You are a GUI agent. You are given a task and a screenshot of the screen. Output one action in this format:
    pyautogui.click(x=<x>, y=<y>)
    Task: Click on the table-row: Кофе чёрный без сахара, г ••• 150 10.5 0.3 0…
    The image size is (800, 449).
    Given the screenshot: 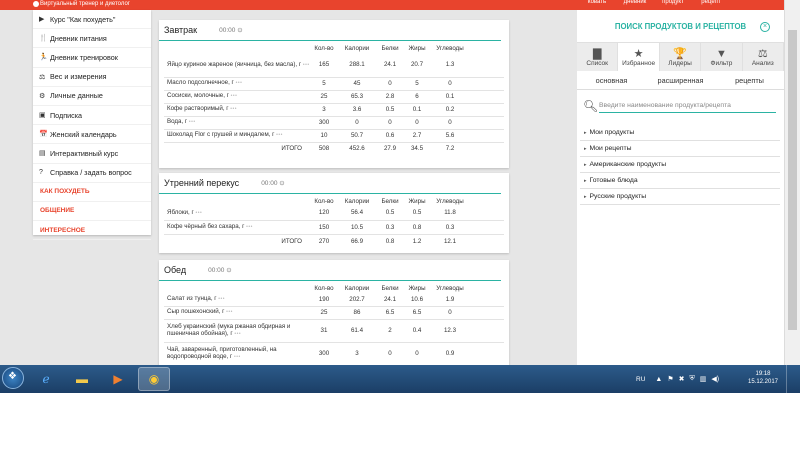 What is the action you would take?
    pyautogui.click(x=334, y=227)
    